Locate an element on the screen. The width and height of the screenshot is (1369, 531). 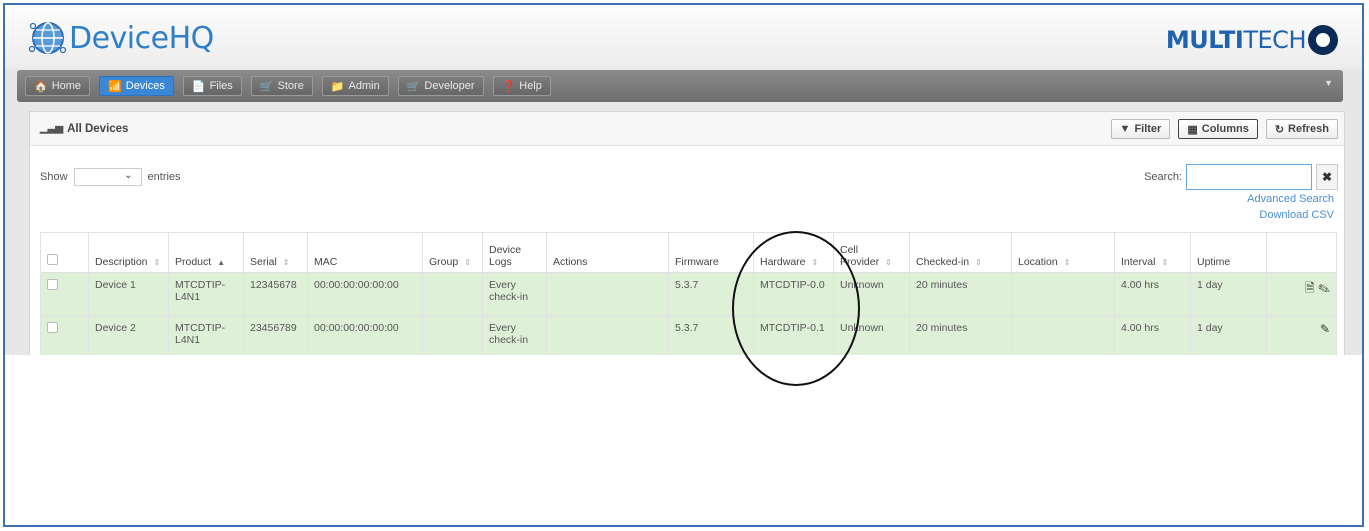
col-product: Product ▲ is located at coordinates (206, 252).